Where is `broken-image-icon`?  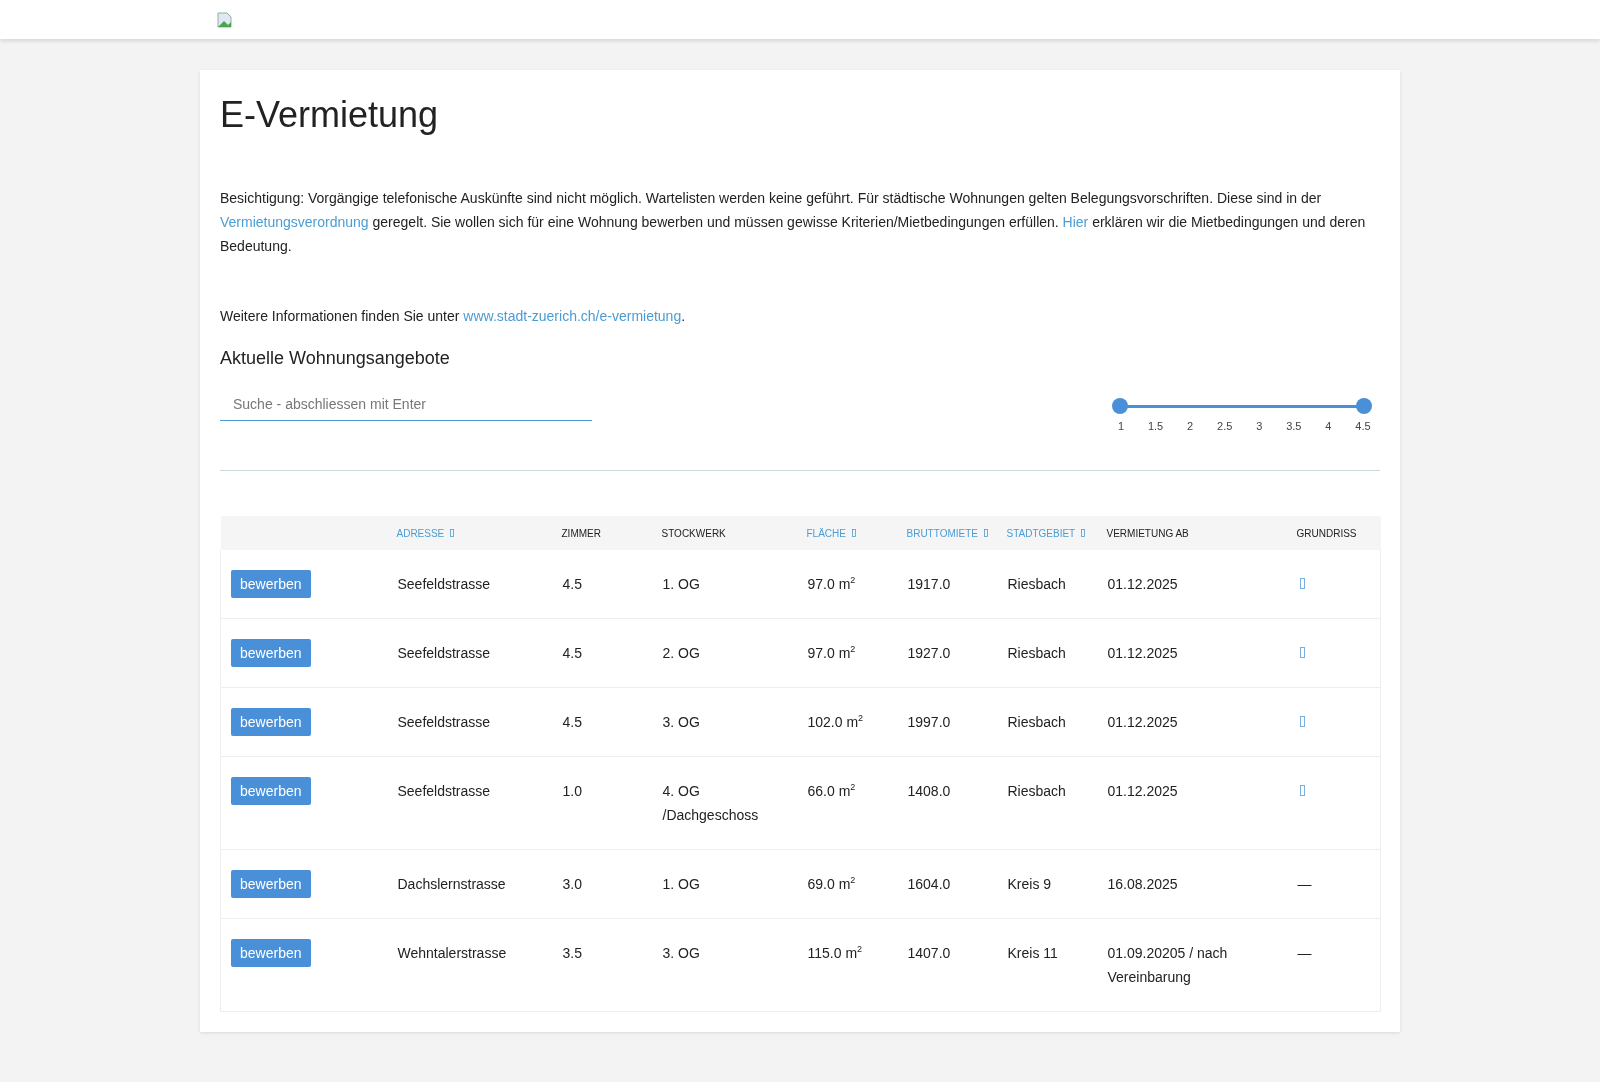
broken-image-icon is located at coordinates (225, 19).